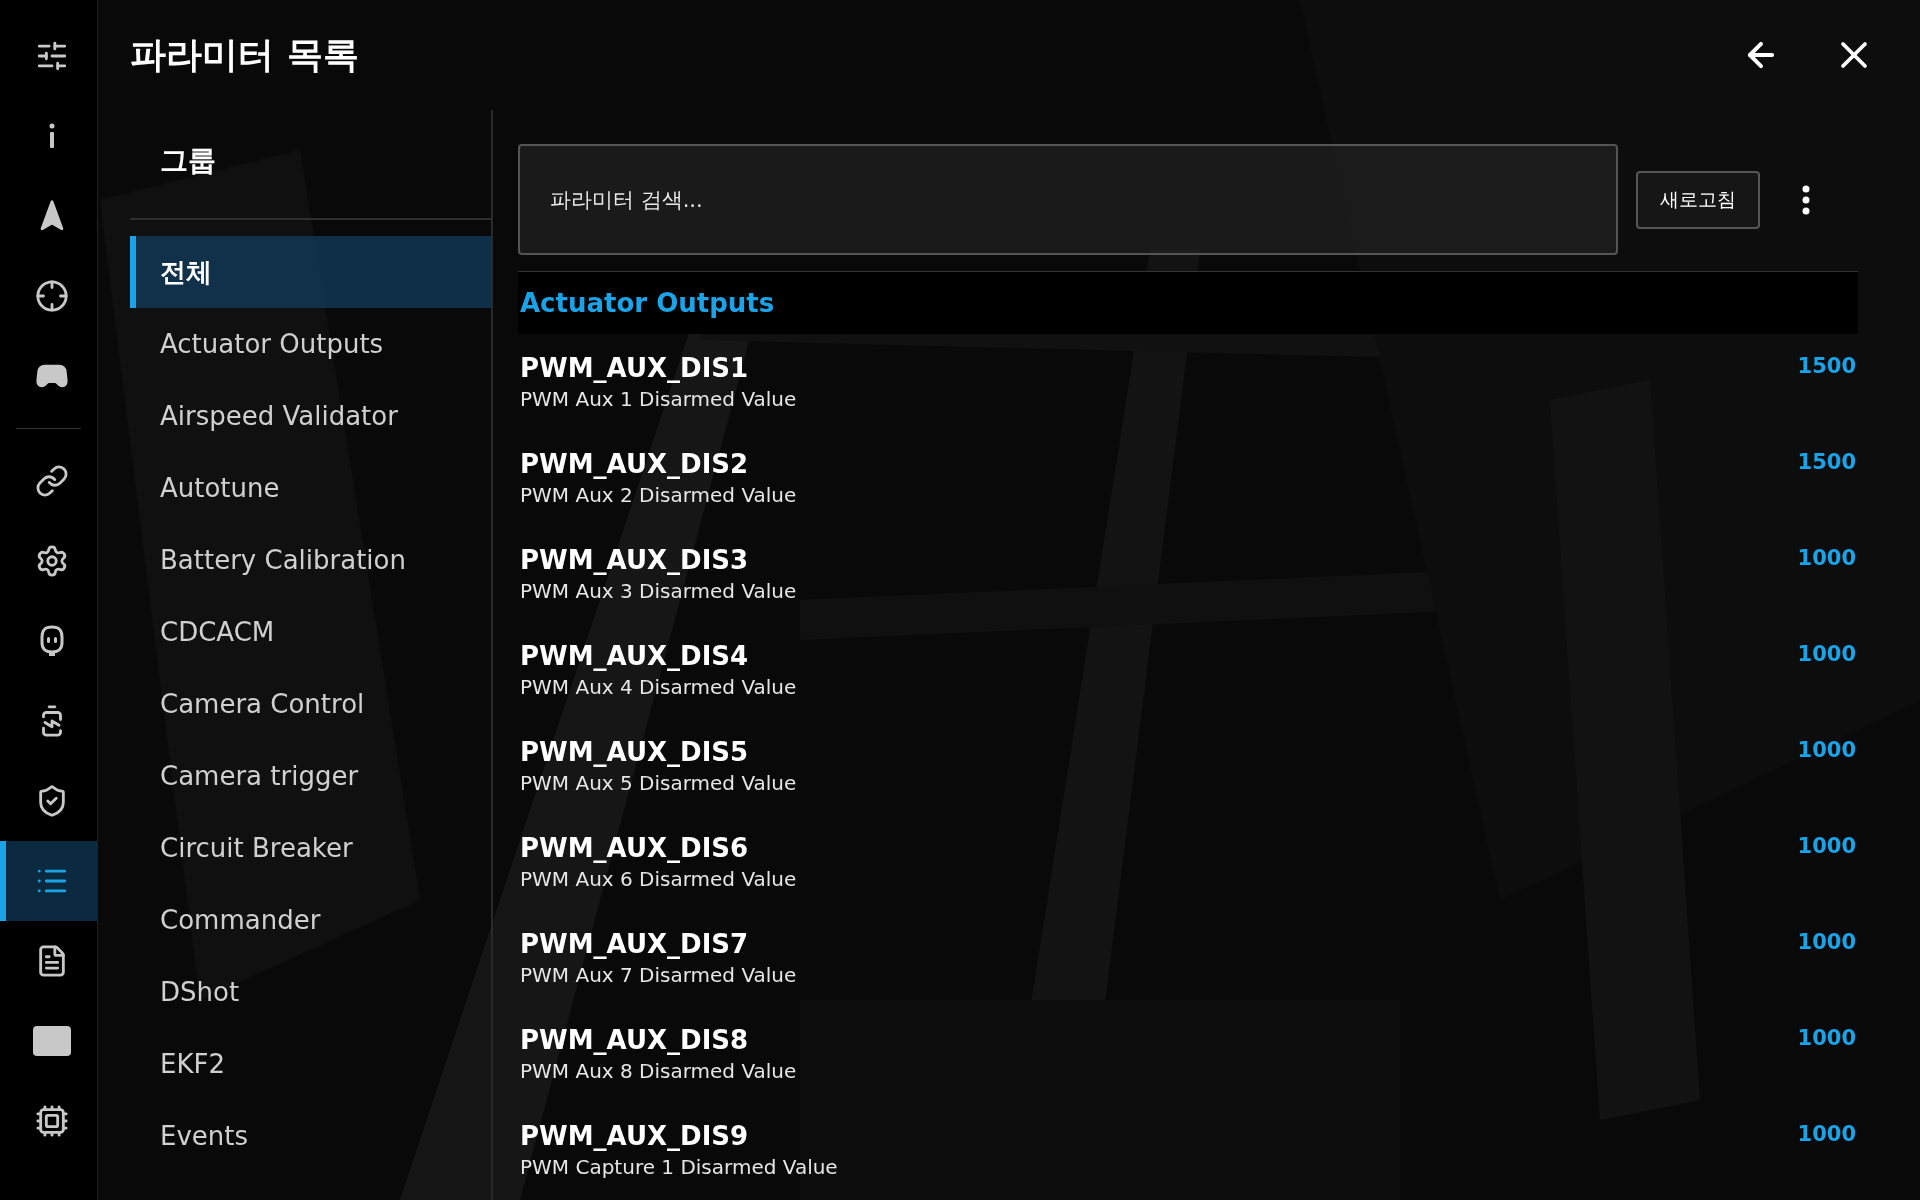 Image resolution: width=1920 pixels, height=1200 pixels. I want to click on refresh-button: 새로고침, so click(1698, 199).